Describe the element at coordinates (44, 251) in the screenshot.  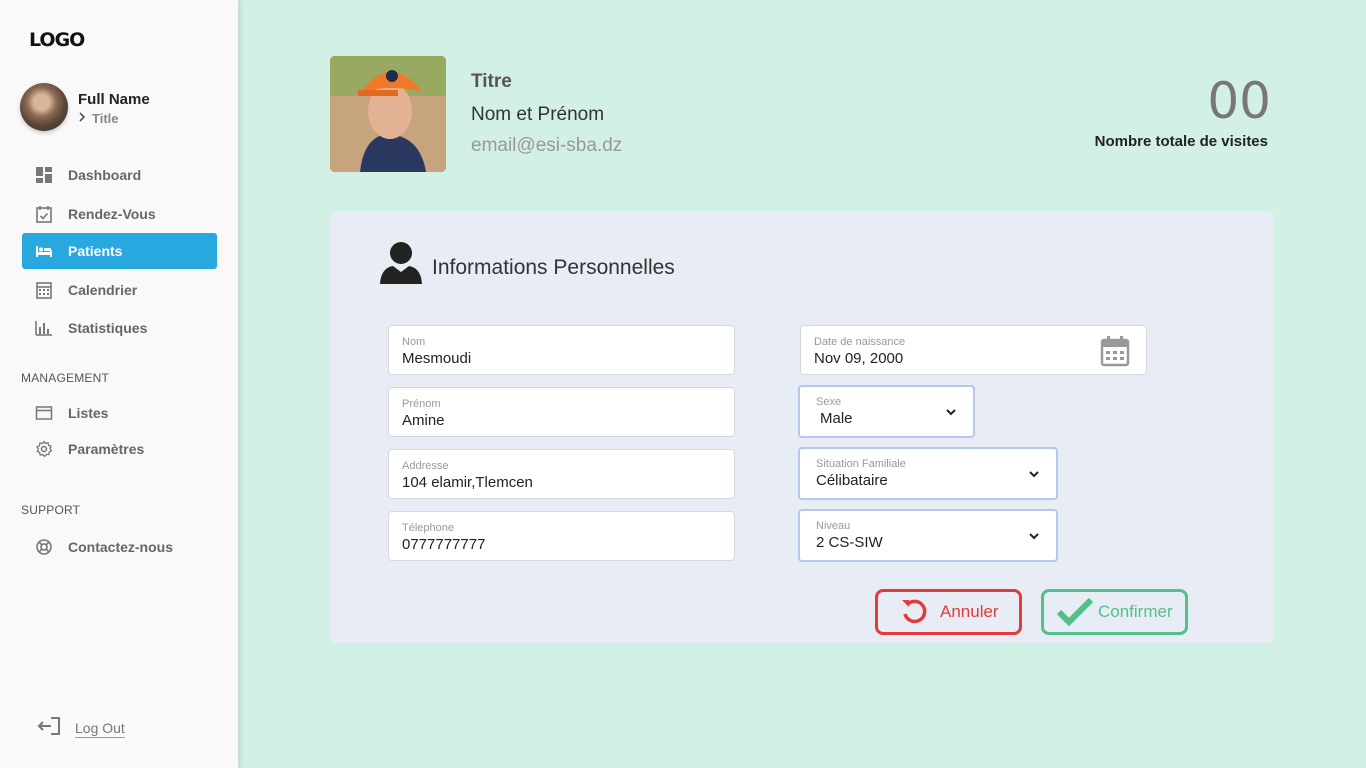
I see `bed-icon` at that location.